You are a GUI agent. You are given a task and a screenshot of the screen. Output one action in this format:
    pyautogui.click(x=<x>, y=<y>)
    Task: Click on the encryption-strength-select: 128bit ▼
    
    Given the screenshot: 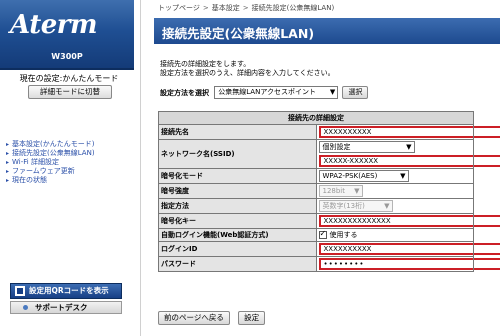 What is the action you would take?
    pyautogui.click(x=340, y=191)
    